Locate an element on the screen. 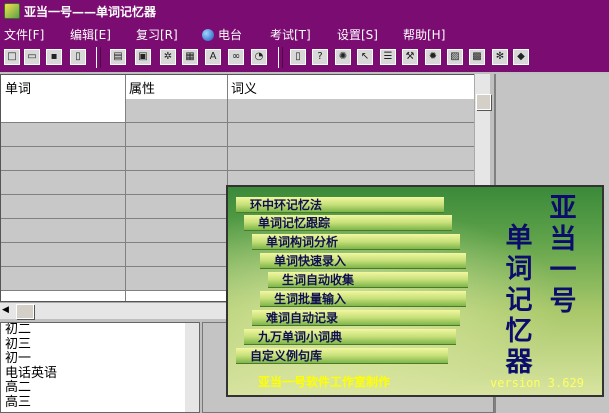 The image size is (609, 413). grid-cell-selected is located at coordinates (63, 110).